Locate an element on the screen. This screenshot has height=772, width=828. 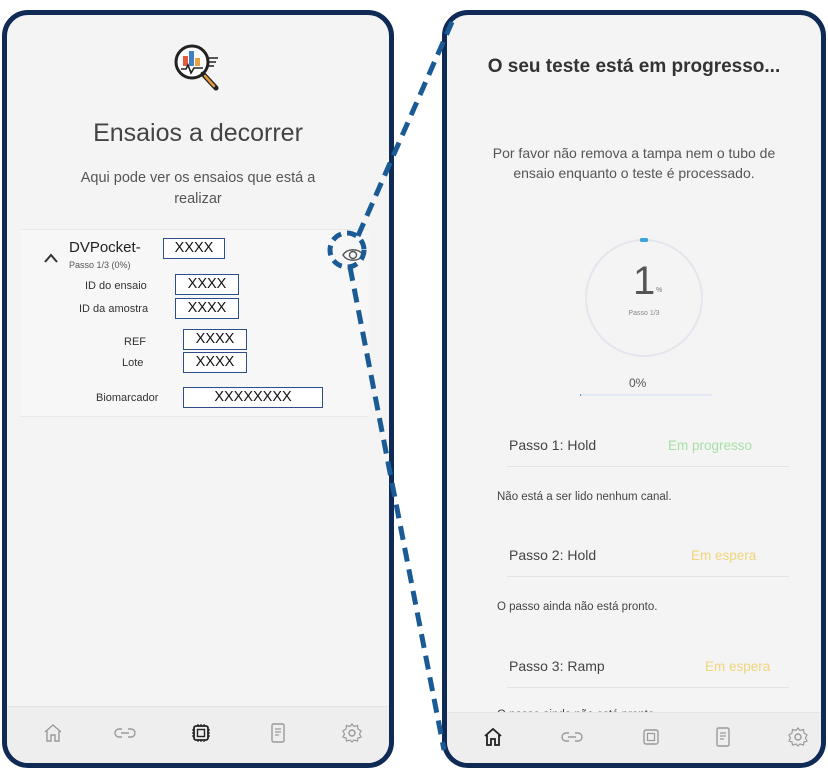
eye-highlight-circle is located at coordinates (347, 250).